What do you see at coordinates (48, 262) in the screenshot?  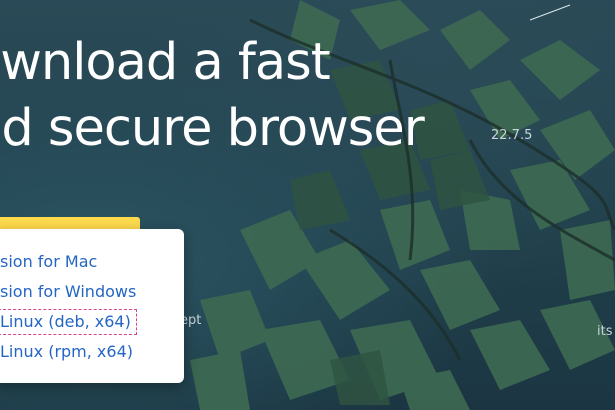 I see `dropdown-item-mac: sion for Mac` at bounding box center [48, 262].